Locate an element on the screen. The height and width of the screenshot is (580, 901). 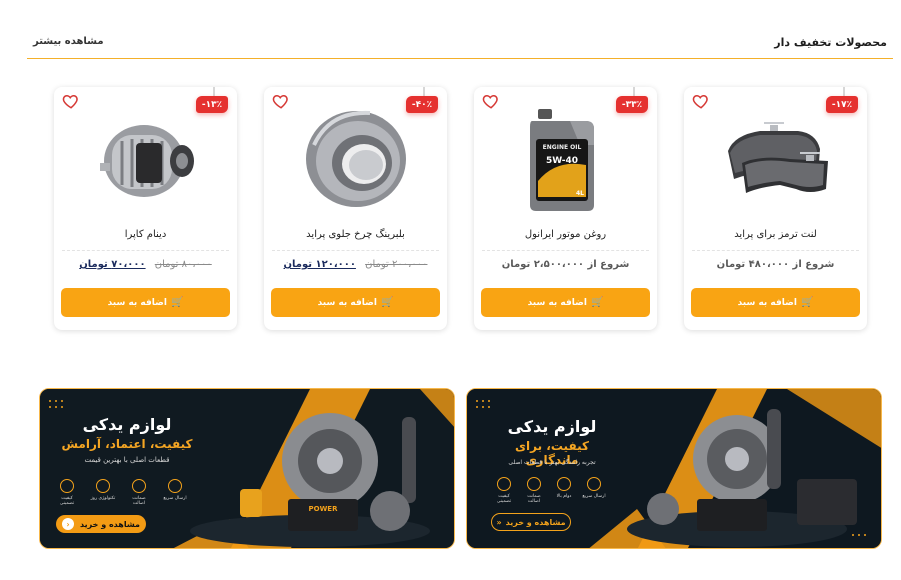
product-name: بلبرینگ چرخ جلوی پراید is located at coordinates (355, 234).